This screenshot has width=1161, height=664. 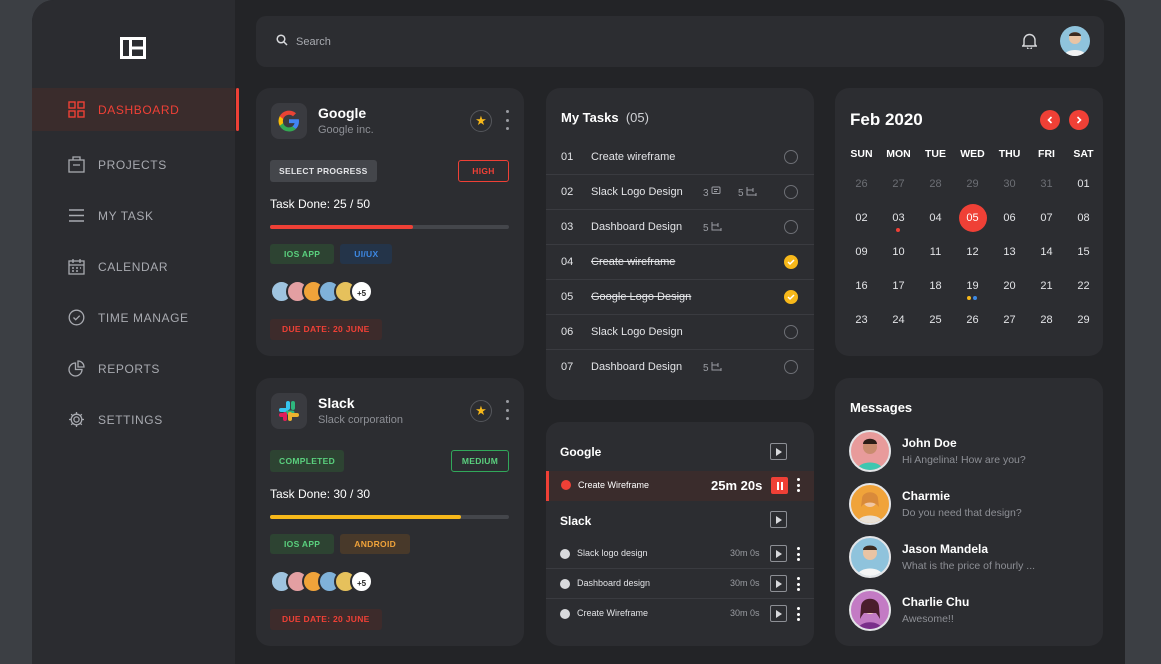 What do you see at coordinates (969, 453) in the screenshot?
I see `message-item: John Doe Hi Angelina! How are you?` at bounding box center [969, 453].